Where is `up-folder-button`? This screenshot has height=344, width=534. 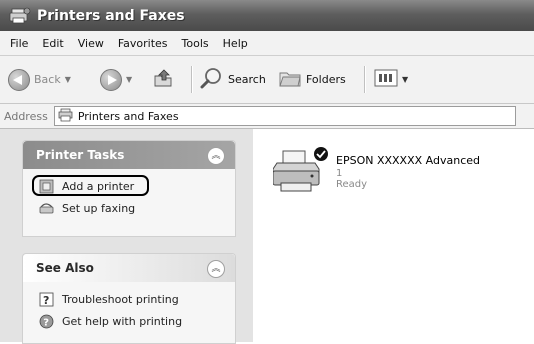
up-folder-button is located at coordinates (163, 79).